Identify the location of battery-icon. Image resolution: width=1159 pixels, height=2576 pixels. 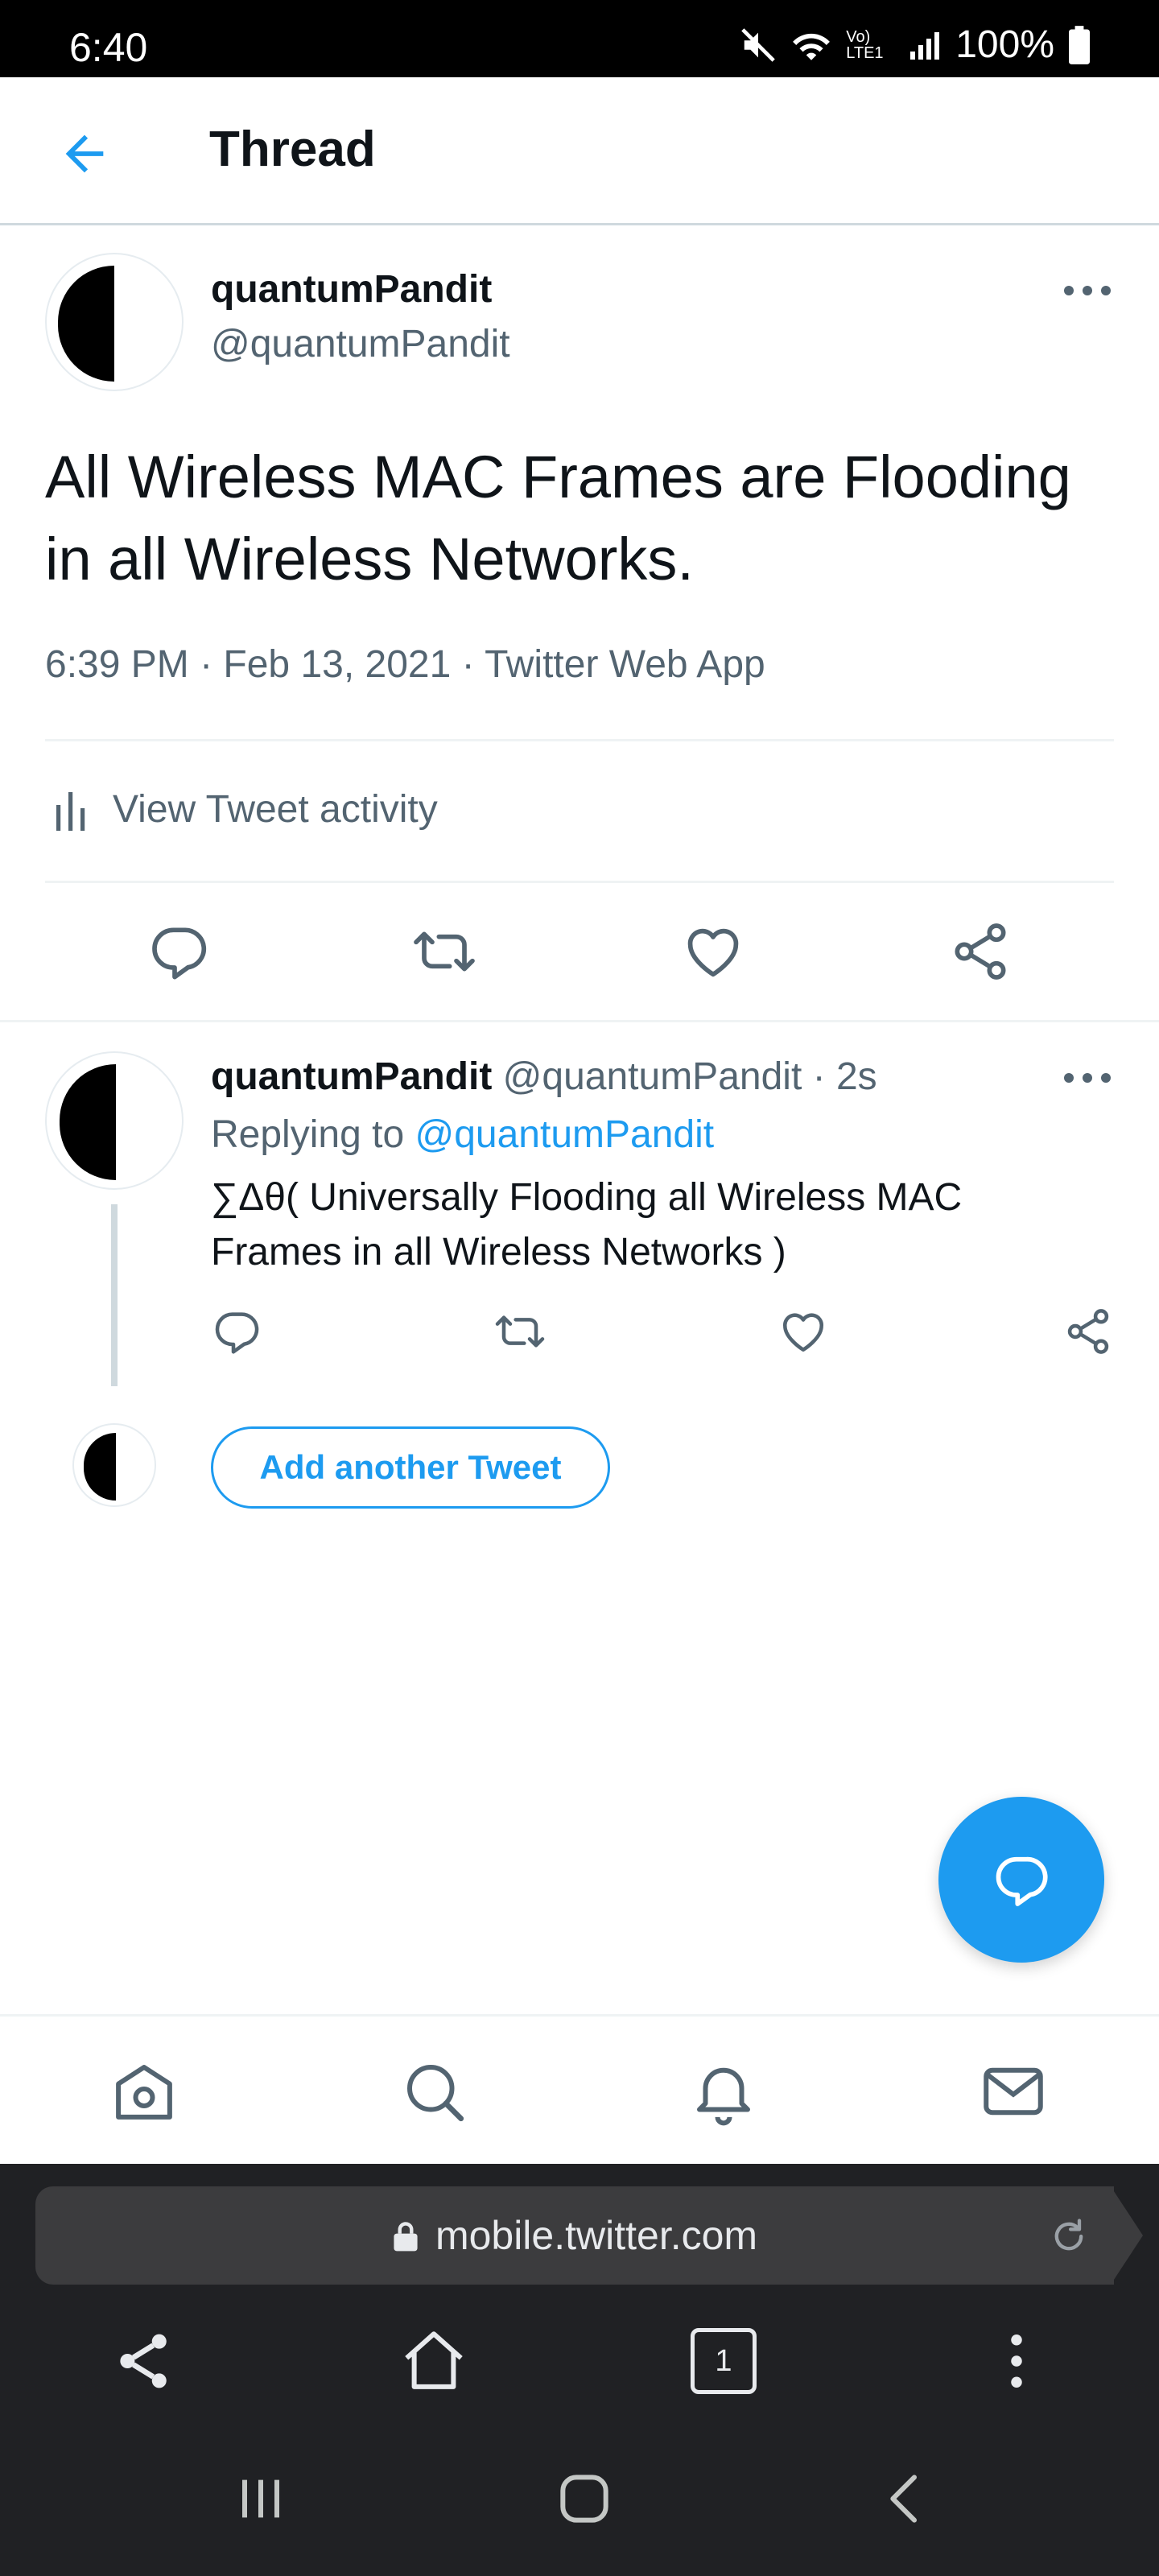
(1079, 44).